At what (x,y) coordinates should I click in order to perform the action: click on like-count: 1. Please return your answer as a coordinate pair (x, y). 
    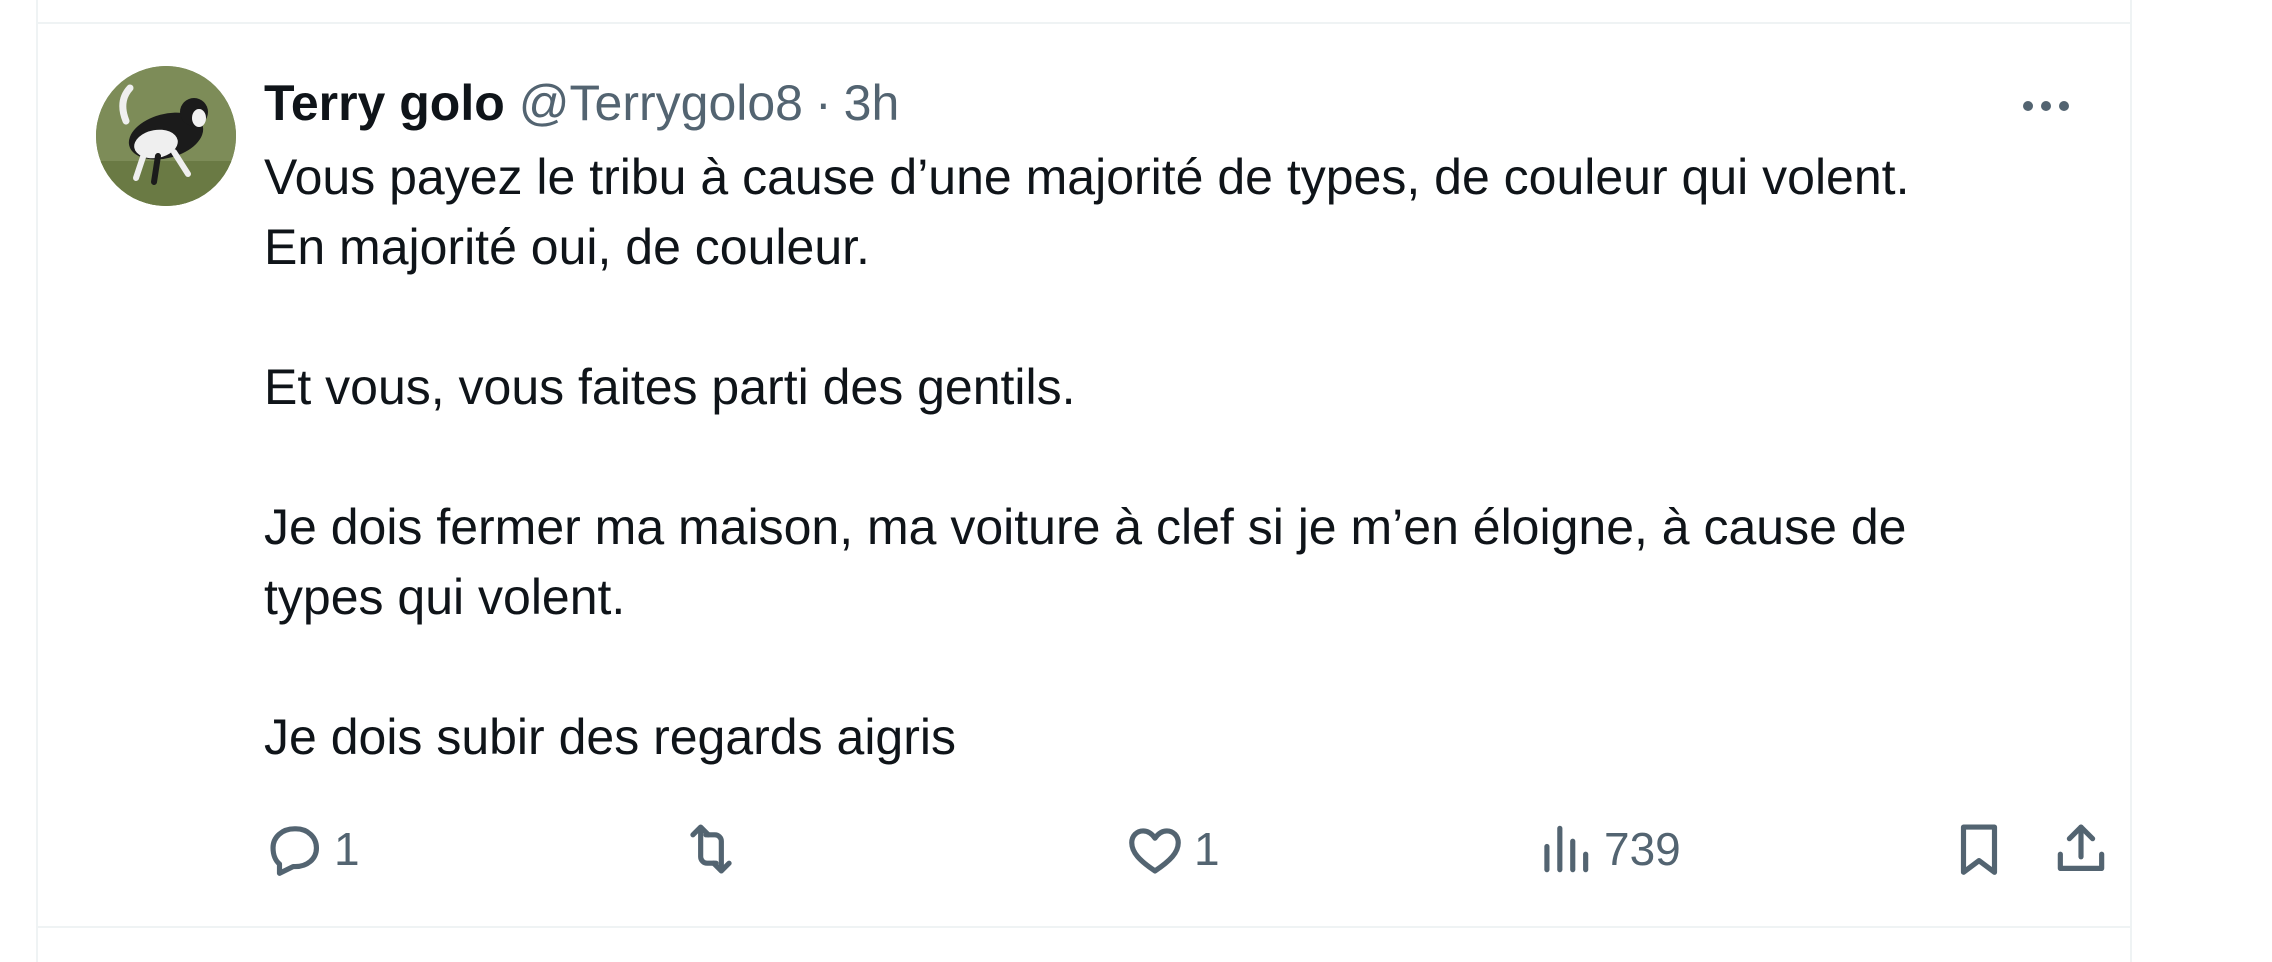
    Looking at the image, I should click on (1207, 849).